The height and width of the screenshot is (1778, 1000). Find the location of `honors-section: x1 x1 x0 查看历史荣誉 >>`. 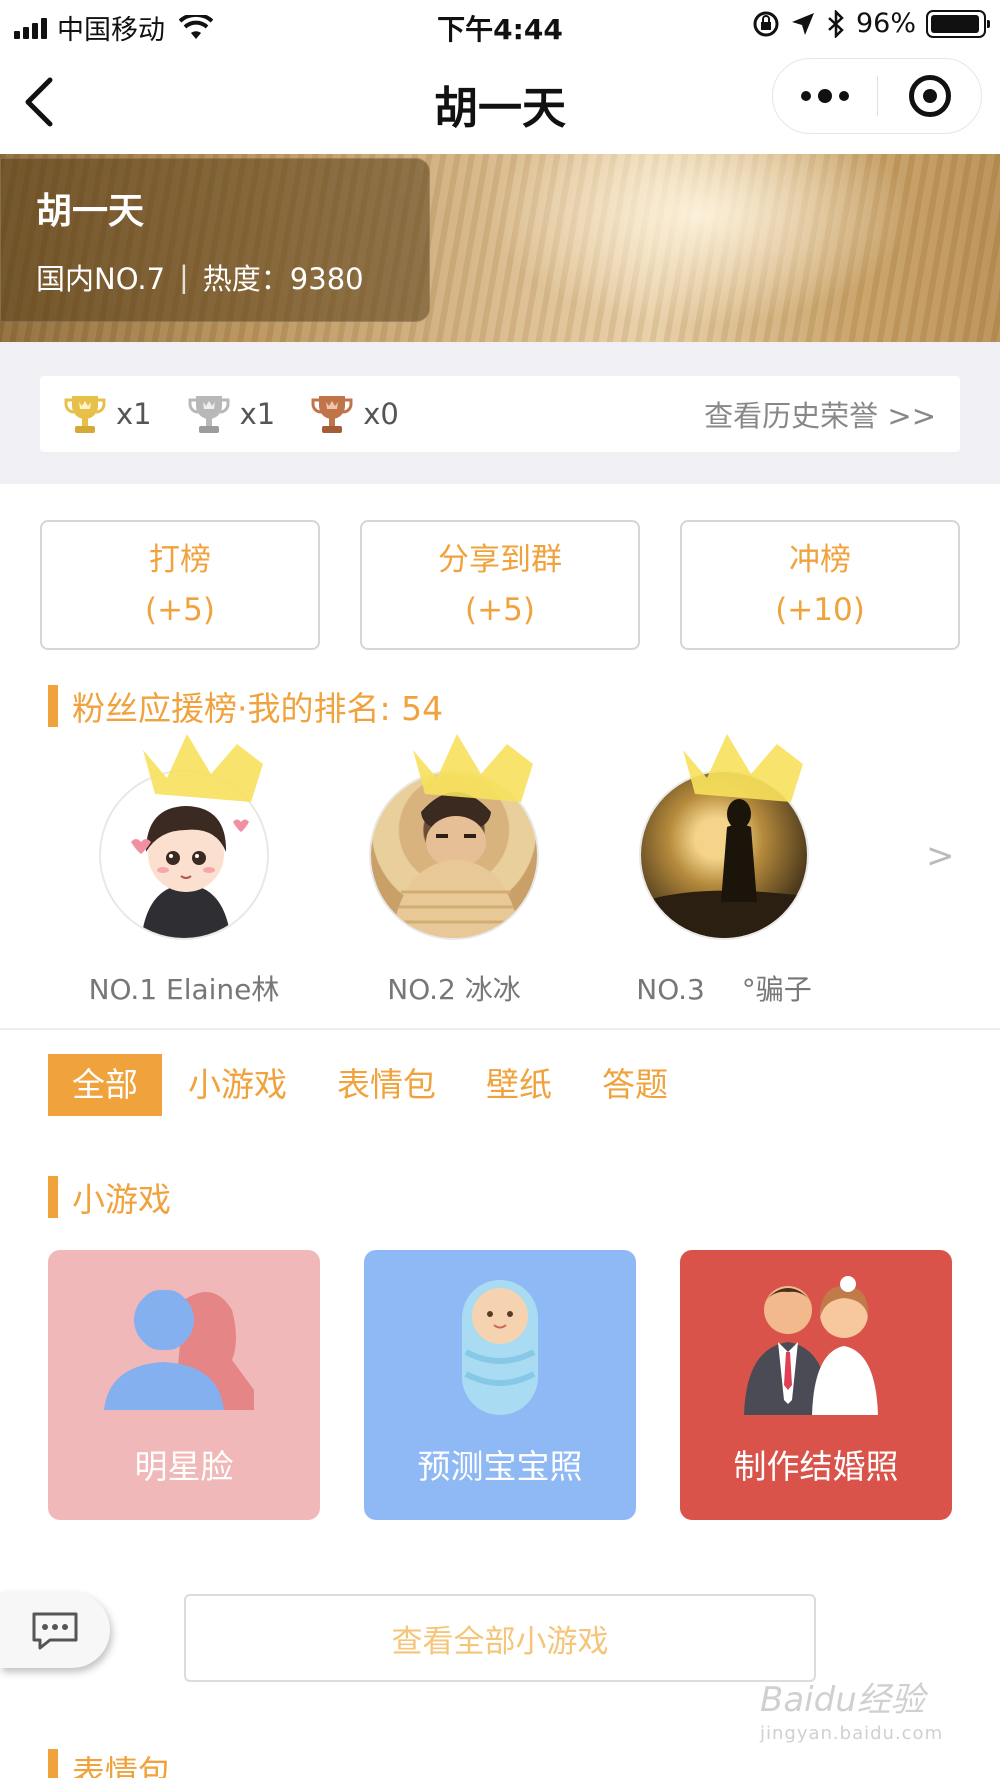

honors-section: x1 x1 x0 查看历史荣誉 >> is located at coordinates (500, 413).